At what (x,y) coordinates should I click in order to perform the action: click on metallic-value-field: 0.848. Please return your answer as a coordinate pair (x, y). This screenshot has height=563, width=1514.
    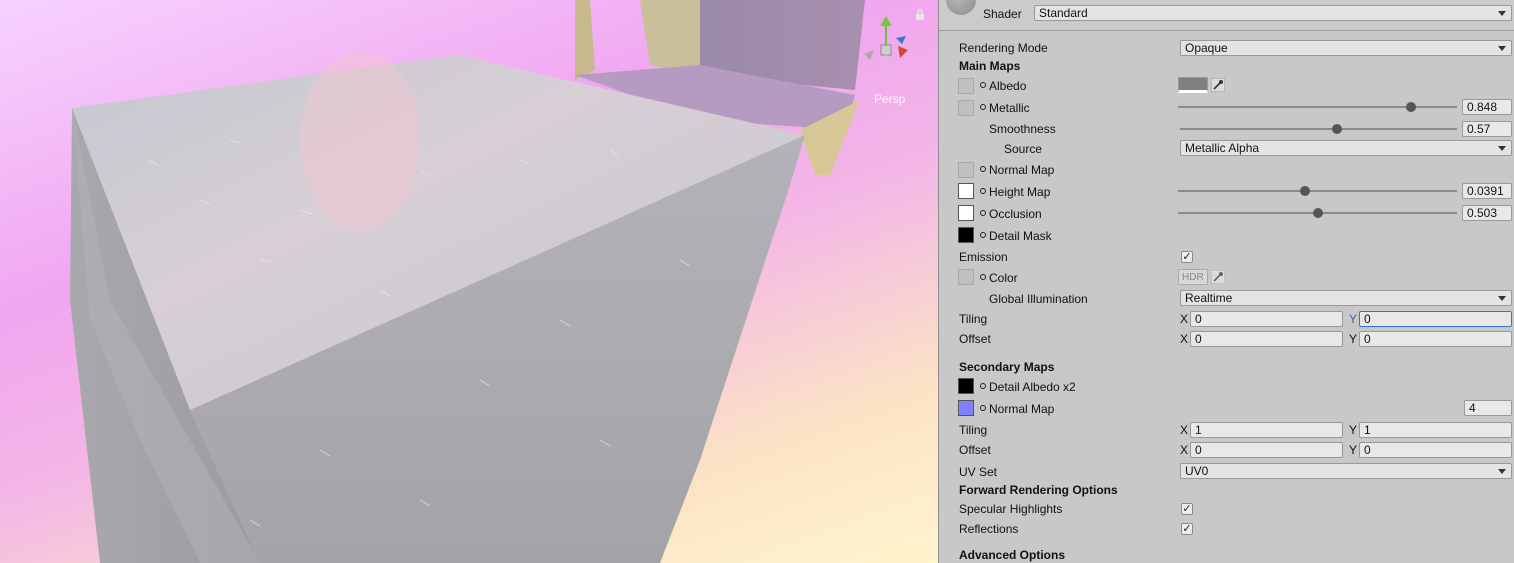
    Looking at the image, I should click on (1487, 107).